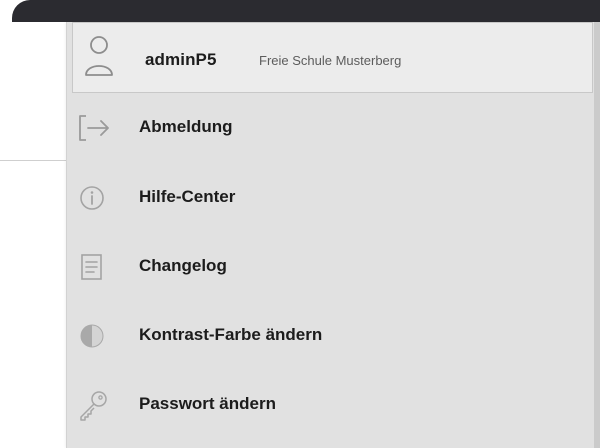  I want to click on organization-name: Freie Schule Musterberg, so click(330, 60).